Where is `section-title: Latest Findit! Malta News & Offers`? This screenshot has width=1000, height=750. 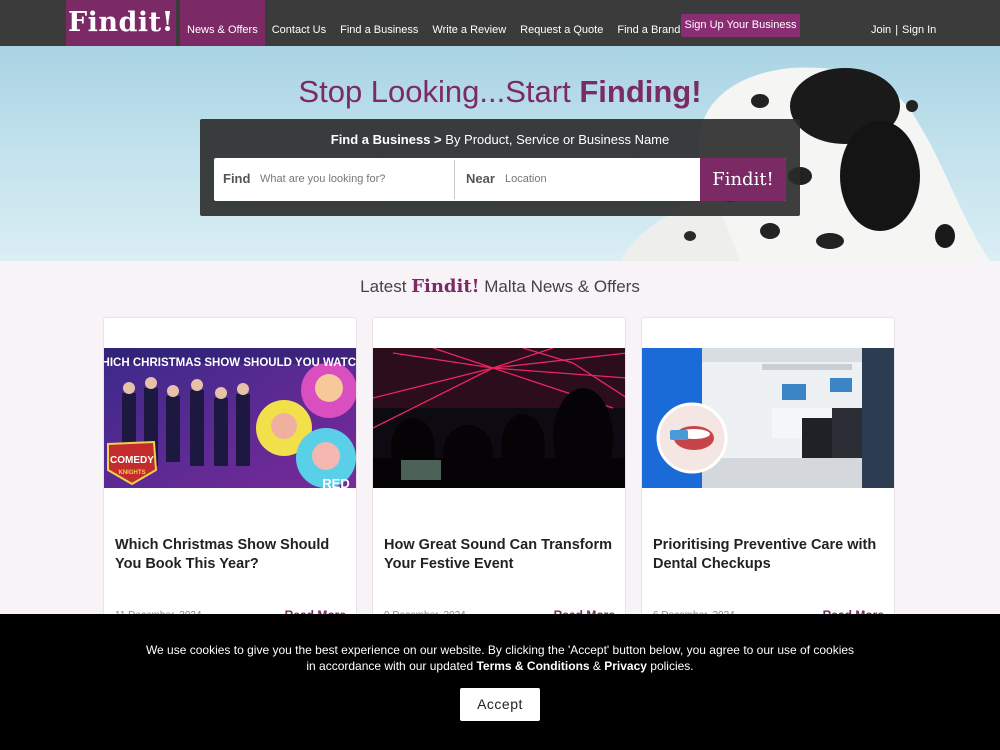
section-title: Latest Findit! Malta News & Offers is located at coordinates (500, 286).